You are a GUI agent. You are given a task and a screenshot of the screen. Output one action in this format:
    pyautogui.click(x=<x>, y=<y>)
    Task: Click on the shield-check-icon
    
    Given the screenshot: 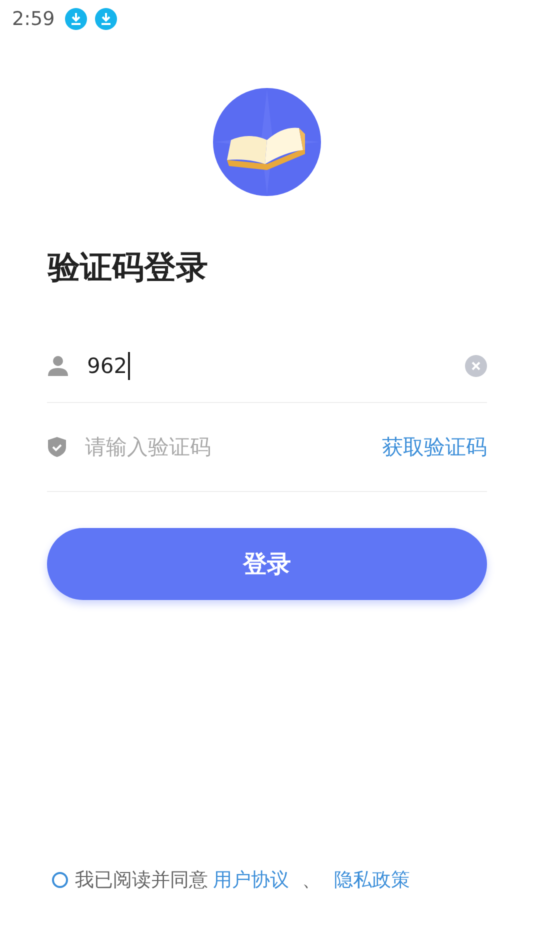 What is the action you would take?
    pyautogui.click(x=57, y=447)
    